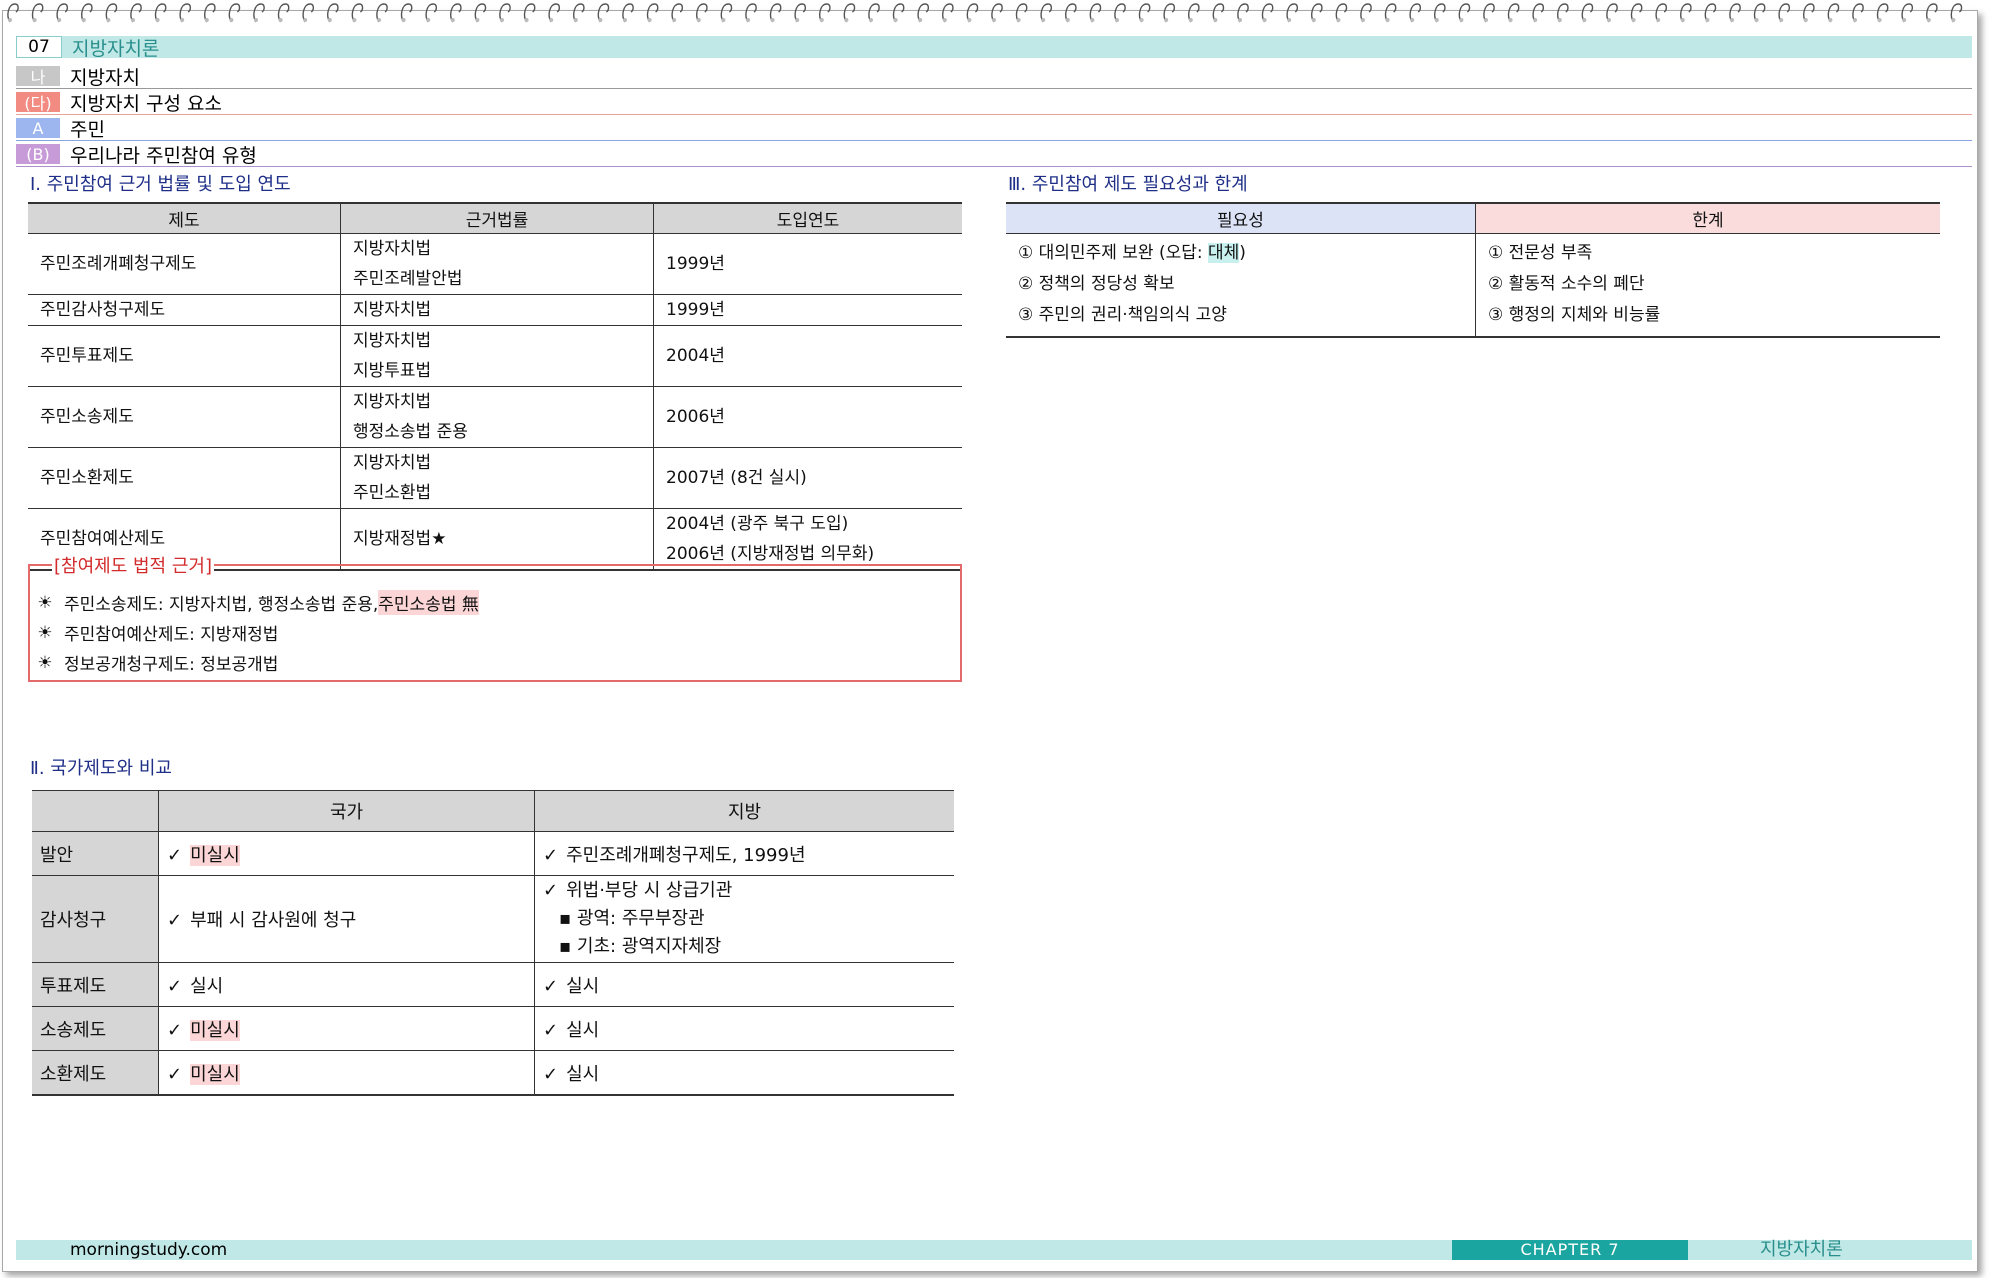 This screenshot has height=1278, width=1990. What do you see at coordinates (686, 855) in the screenshot?
I see `local-value: 주민조례개폐청구제도, 1999년` at bounding box center [686, 855].